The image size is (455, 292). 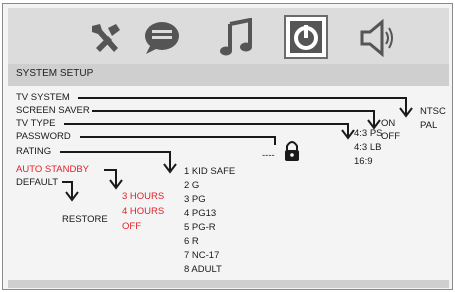 What do you see at coordinates (85, 219) in the screenshot?
I see `restore-option: RESTORE` at bounding box center [85, 219].